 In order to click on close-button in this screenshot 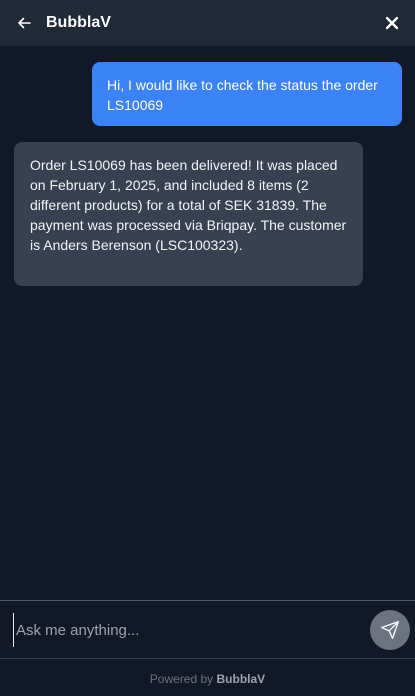, I will do `click(392, 23)`.